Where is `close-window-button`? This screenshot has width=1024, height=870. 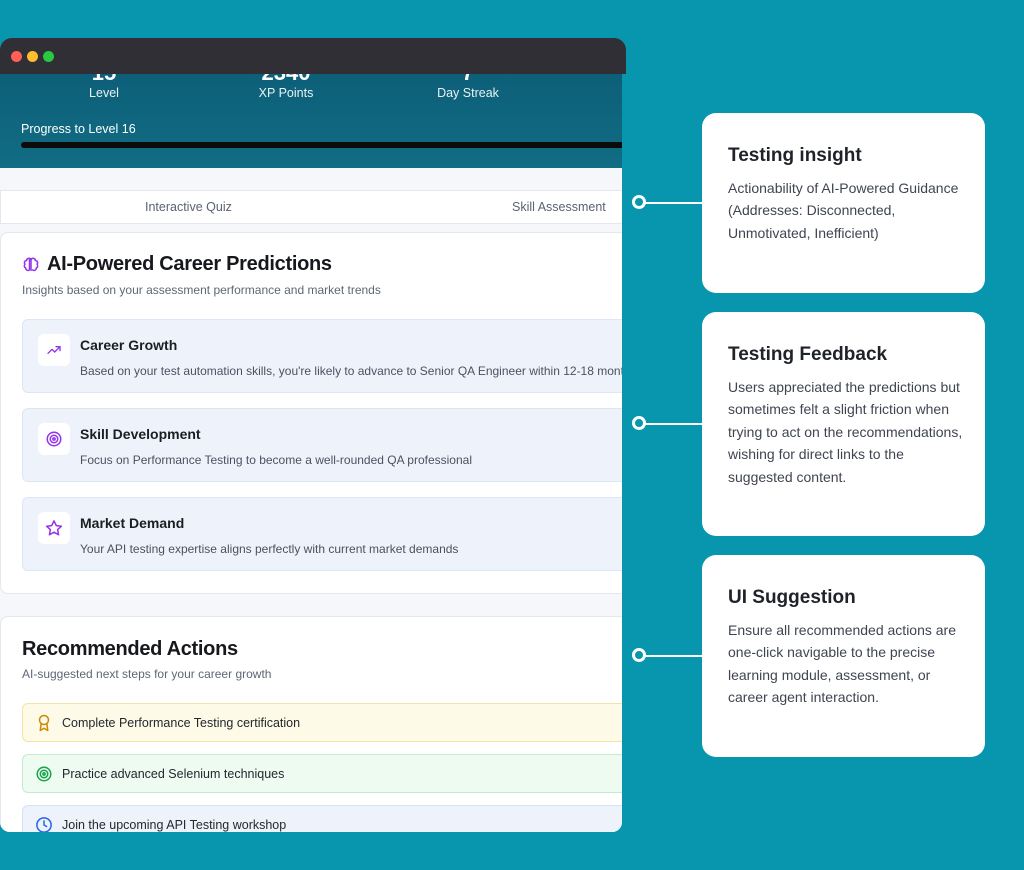 close-window-button is located at coordinates (16, 56).